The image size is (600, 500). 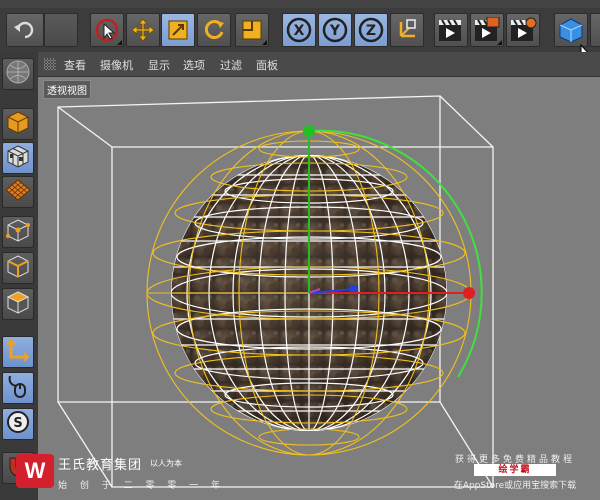 I want to click on snap-icon, so click(x=252, y=30).